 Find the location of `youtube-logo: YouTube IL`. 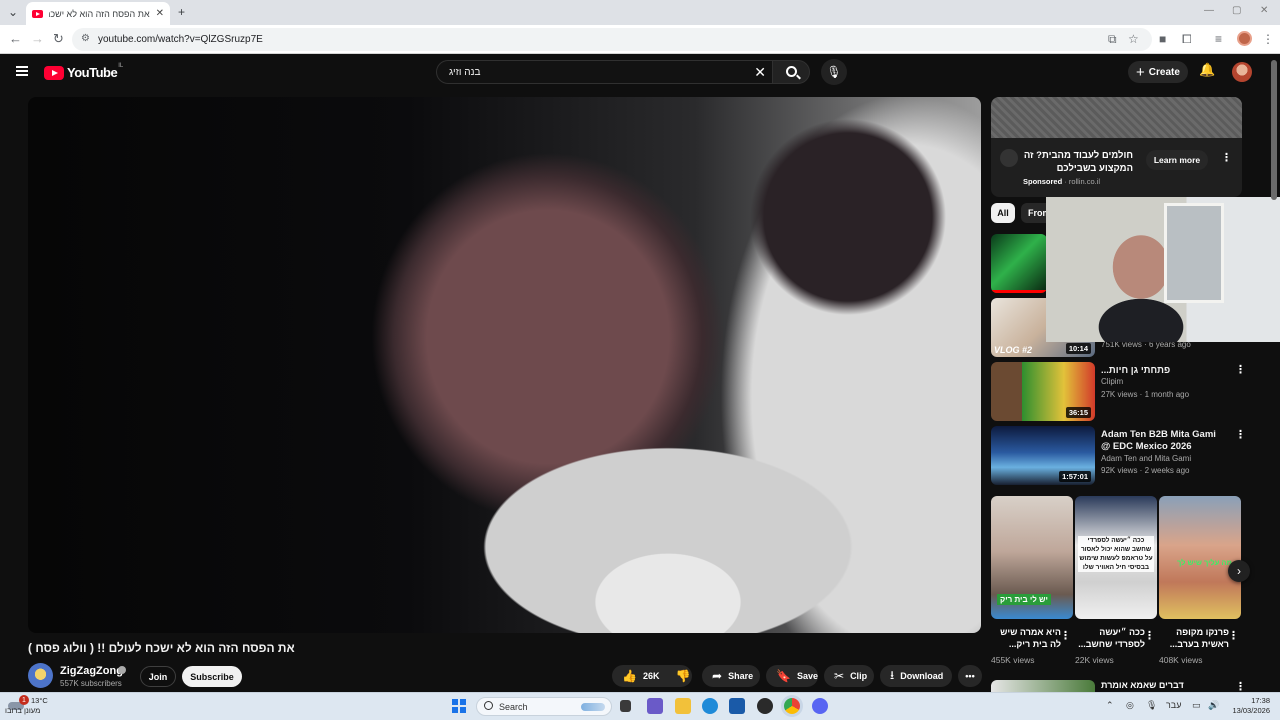

youtube-logo: YouTube IL is located at coordinates (83, 71).